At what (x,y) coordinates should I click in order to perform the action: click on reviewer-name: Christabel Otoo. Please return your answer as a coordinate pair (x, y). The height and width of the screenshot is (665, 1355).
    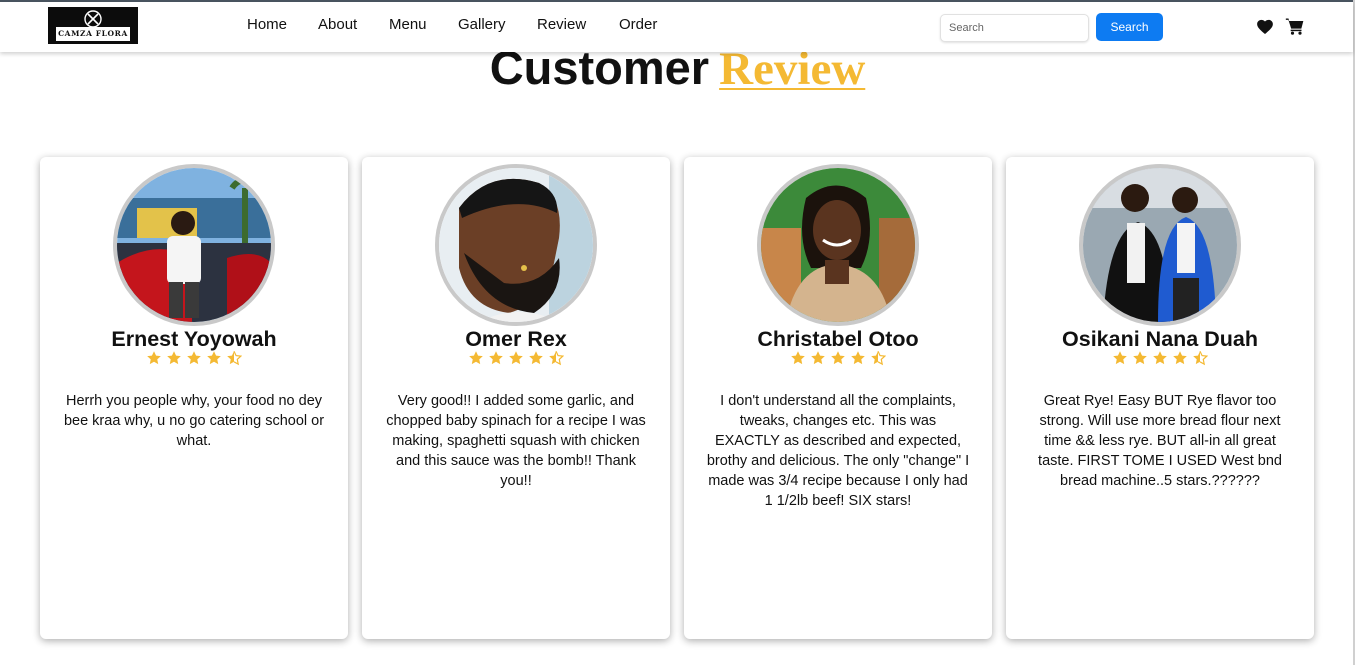
    Looking at the image, I should click on (838, 339).